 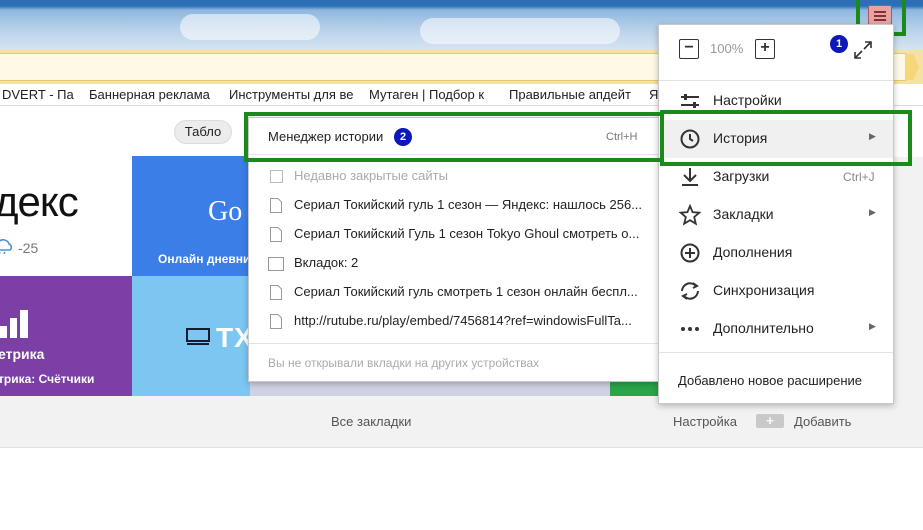 I want to click on add-icon: +, so click(x=770, y=421).